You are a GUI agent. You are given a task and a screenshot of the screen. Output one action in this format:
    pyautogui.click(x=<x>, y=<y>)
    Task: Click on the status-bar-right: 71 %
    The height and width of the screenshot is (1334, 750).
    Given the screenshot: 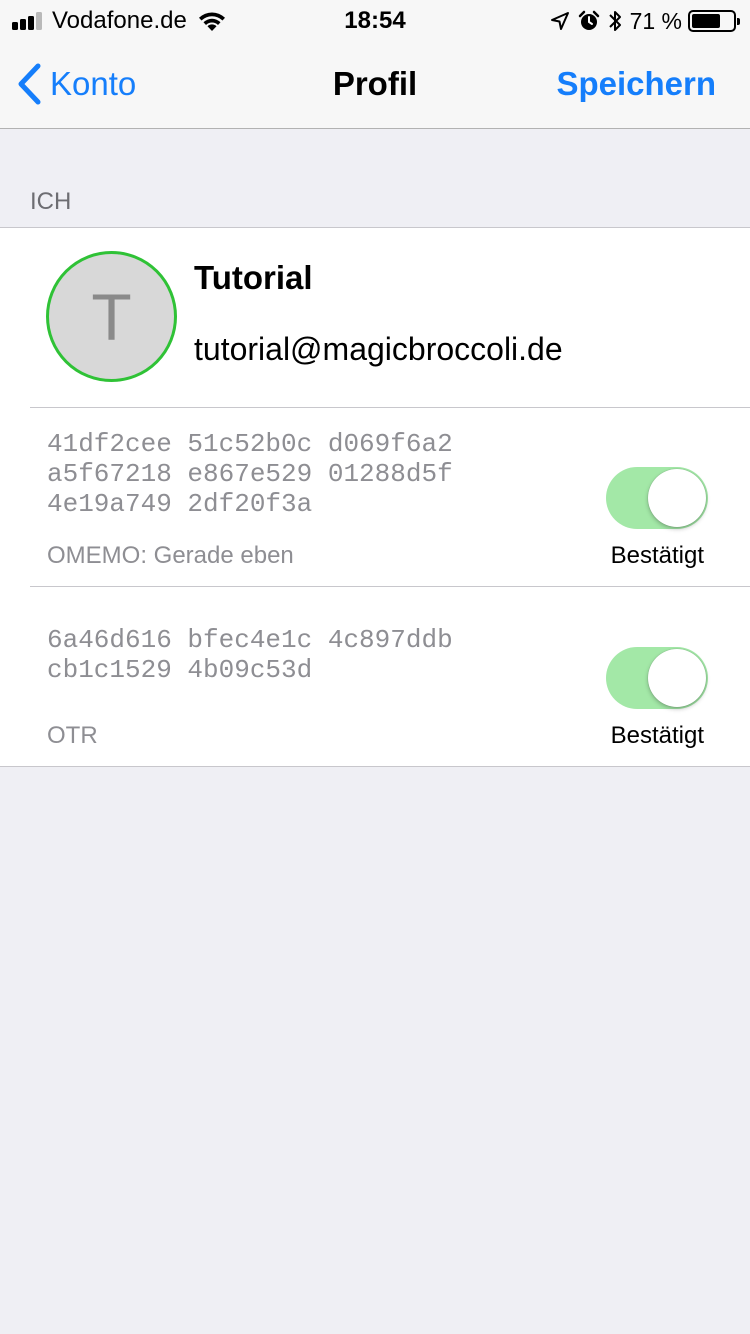 What is the action you would take?
    pyautogui.click(x=645, y=21)
    